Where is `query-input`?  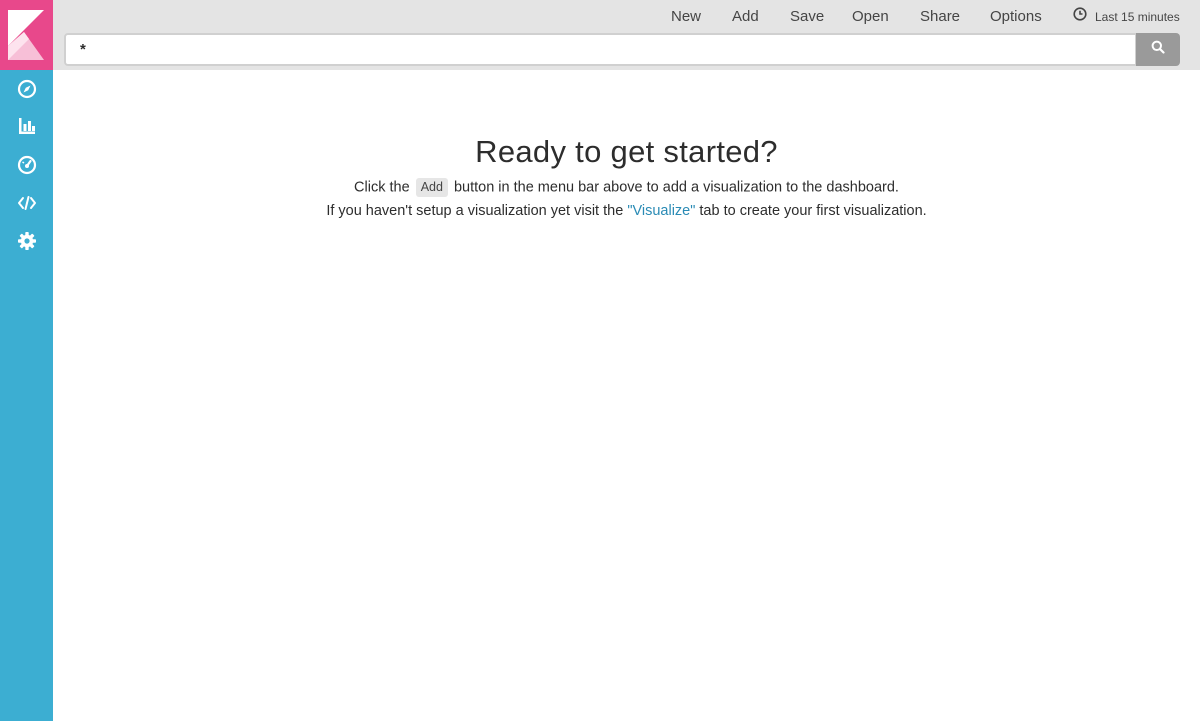
query-input is located at coordinates (600, 49).